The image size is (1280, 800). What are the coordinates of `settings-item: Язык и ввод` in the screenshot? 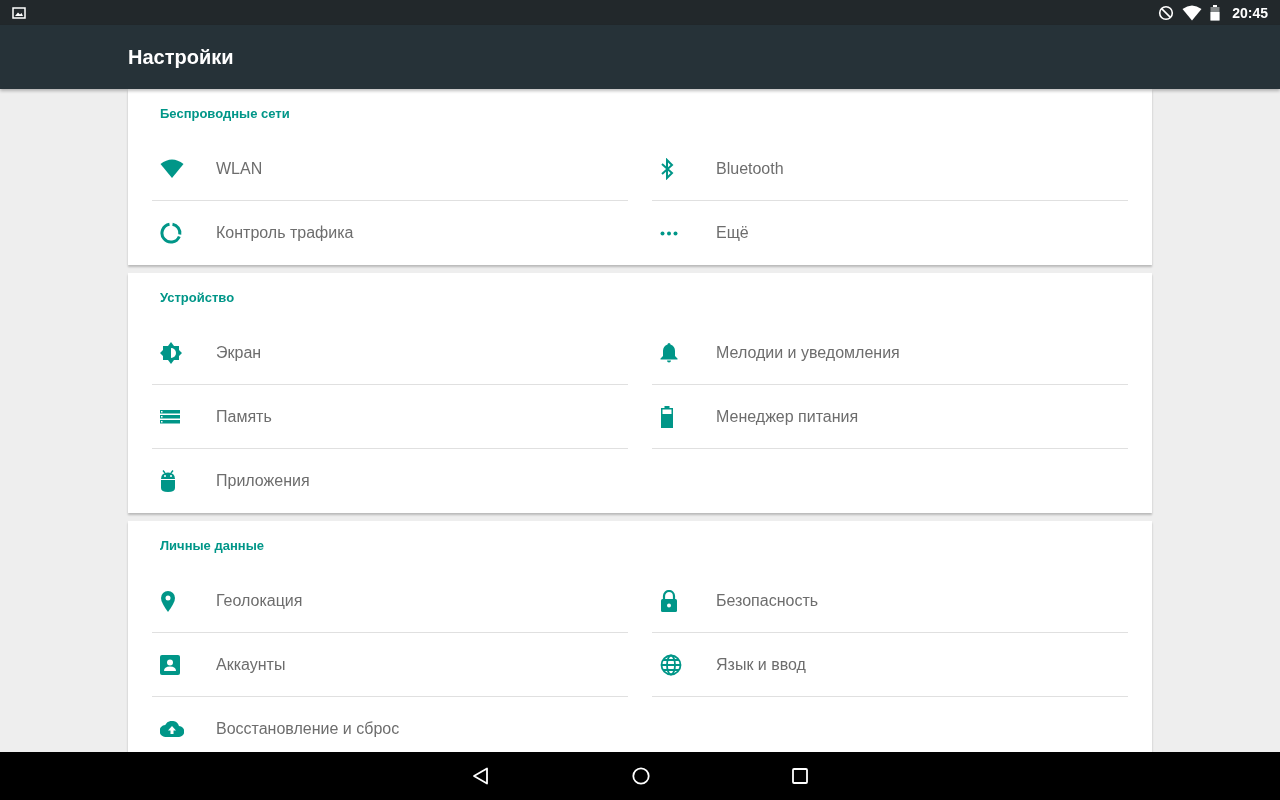 It's located at (890, 665).